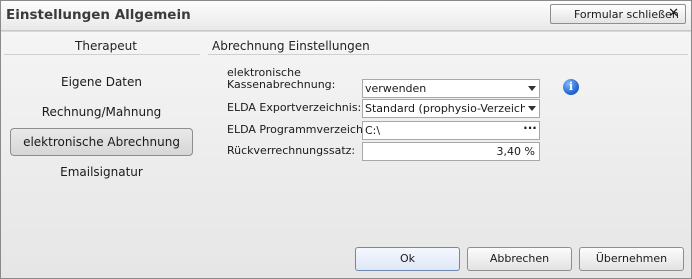 The height and width of the screenshot is (279, 692). What do you see at coordinates (294, 107) in the screenshot?
I see `export-directory-label: ELDA Exportverzeichnis:` at bounding box center [294, 107].